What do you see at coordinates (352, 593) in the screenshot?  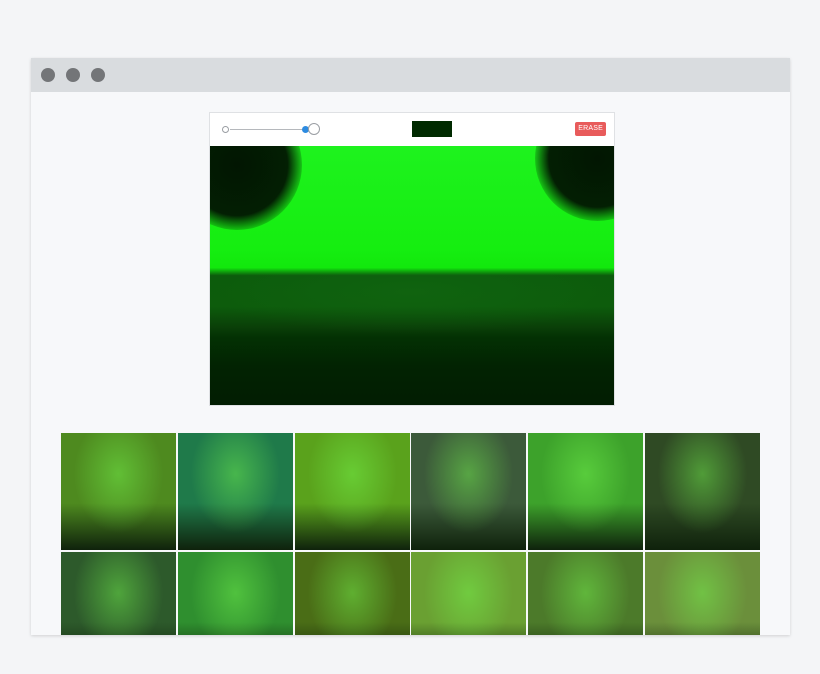 I see `gallery-thumbnail-tree-tunnel` at bounding box center [352, 593].